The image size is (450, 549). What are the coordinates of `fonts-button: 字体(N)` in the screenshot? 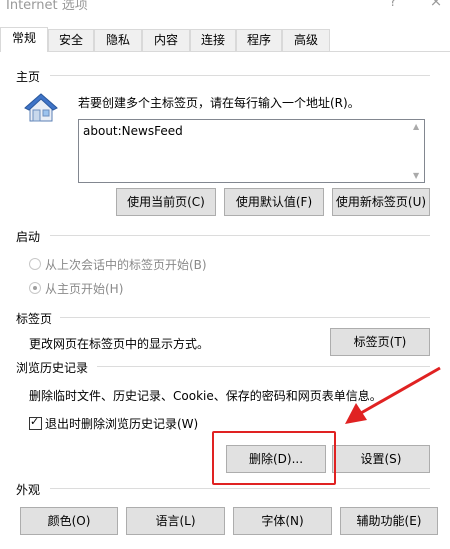 It's located at (282, 521).